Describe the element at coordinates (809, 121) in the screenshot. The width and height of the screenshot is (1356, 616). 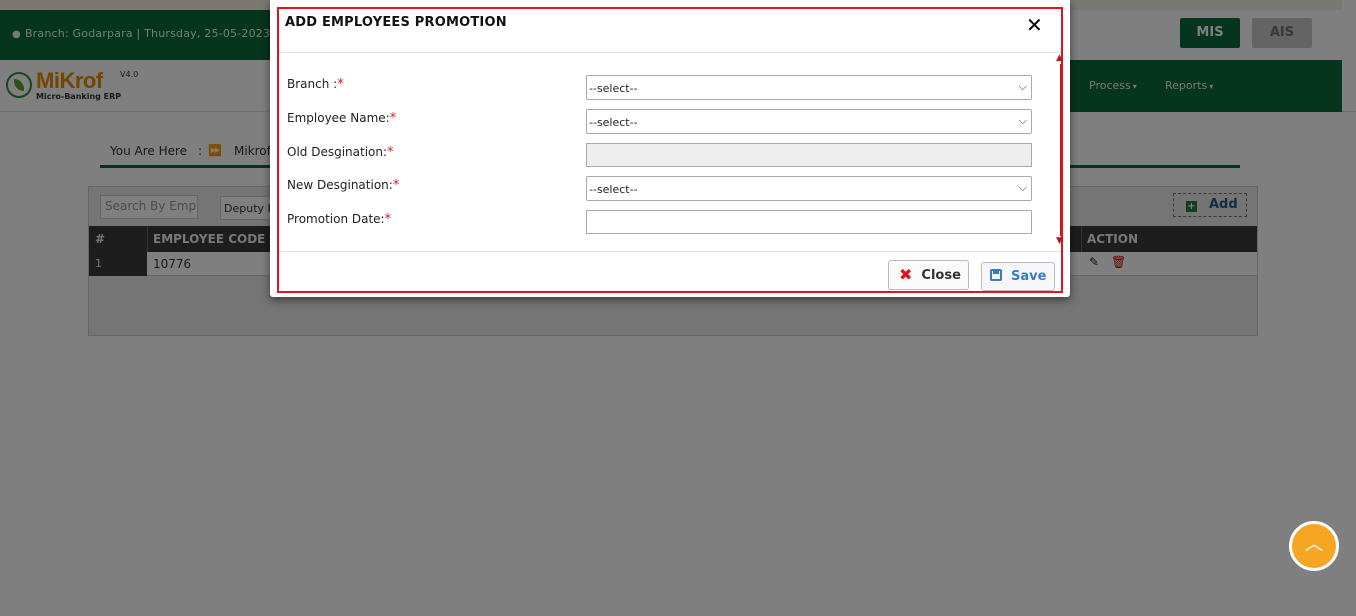
I see `employee-name-select: --select-- ⌵` at that location.